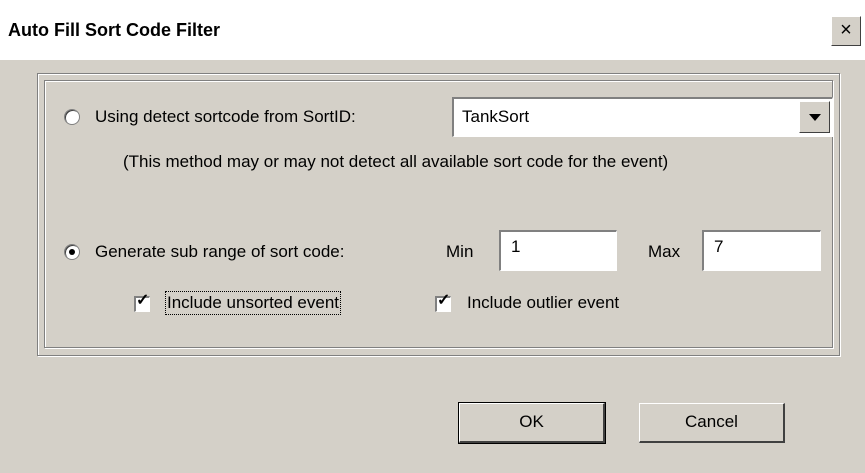  Describe the element at coordinates (253, 303) in the screenshot. I see `include-unsorted-label: Include unsorted event` at that location.